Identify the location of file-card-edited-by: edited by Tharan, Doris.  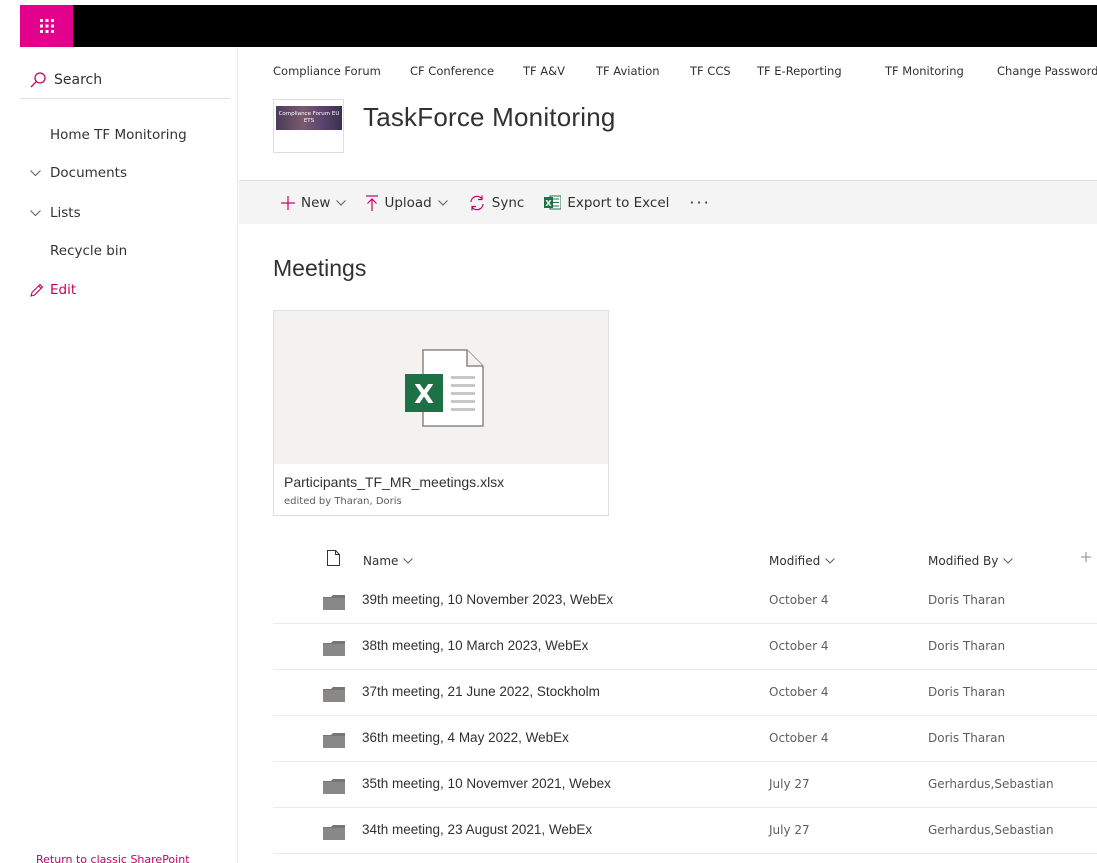
(343, 501).